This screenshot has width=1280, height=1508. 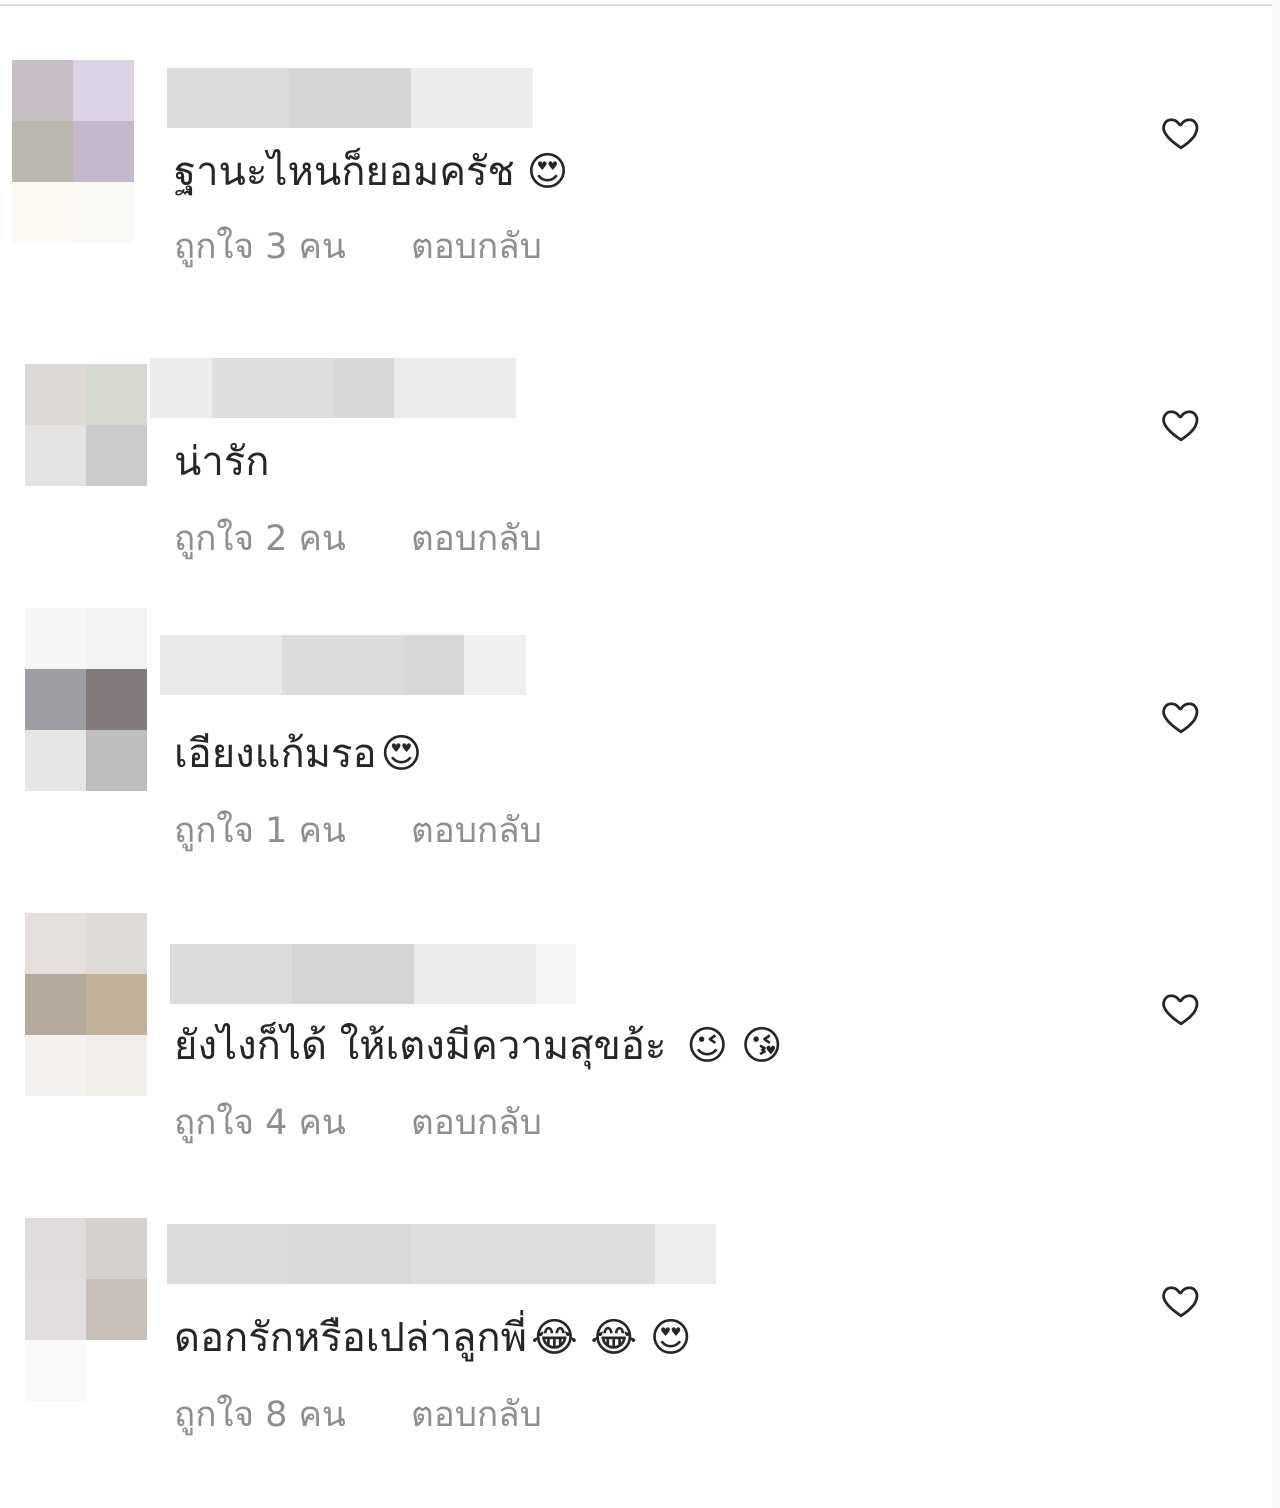 I want to click on comment-body: ฐานะไหนก็ยอมครัช, so click(x=344, y=172).